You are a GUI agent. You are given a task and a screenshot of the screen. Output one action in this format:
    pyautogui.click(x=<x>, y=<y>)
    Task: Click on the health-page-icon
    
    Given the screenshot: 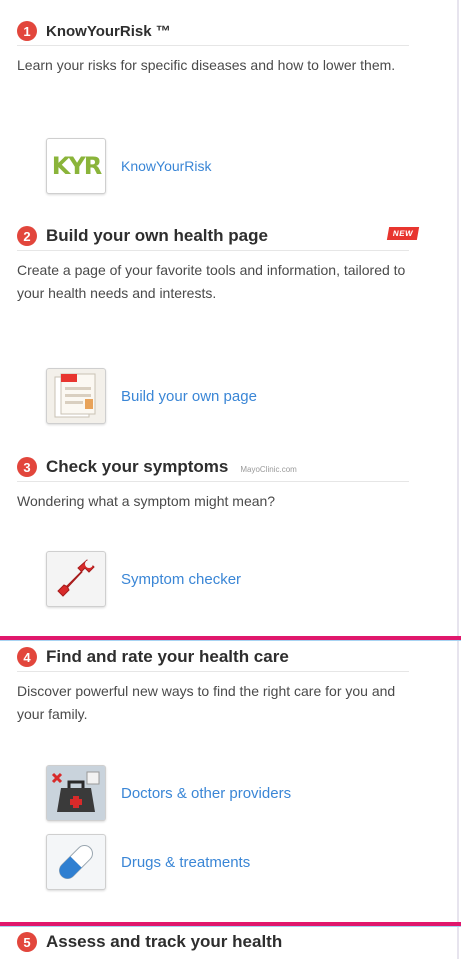 What is the action you would take?
    pyautogui.click(x=76, y=396)
    